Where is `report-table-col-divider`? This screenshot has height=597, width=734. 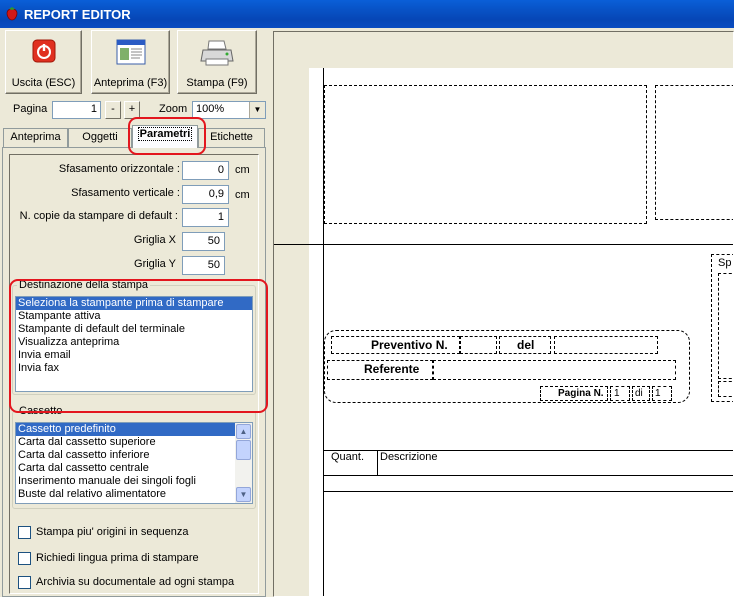
report-table-col-divider is located at coordinates (377, 462).